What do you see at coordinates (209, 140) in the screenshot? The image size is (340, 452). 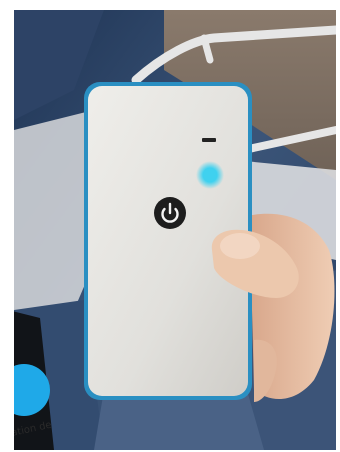 I see `indicator-slot` at bounding box center [209, 140].